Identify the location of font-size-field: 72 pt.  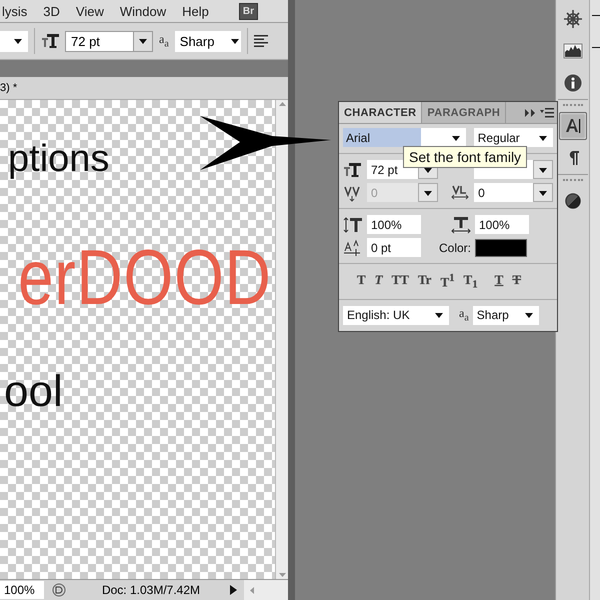
(109, 41).